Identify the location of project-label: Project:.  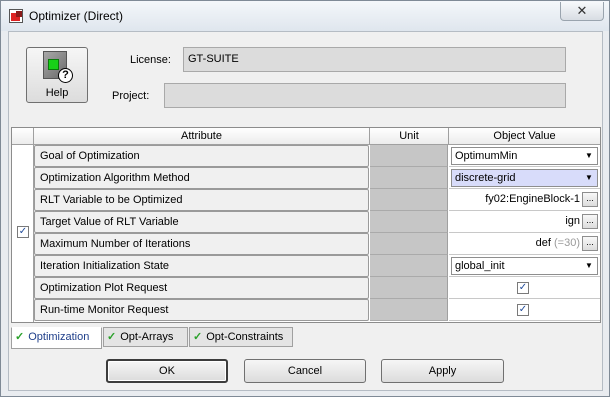
(131, 96).